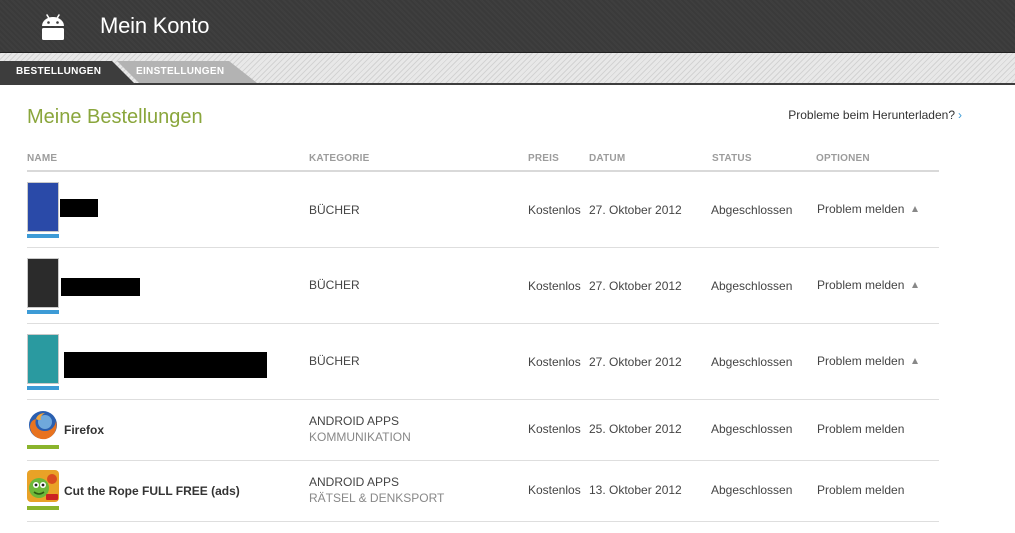  What do you see at coordinates (507, 69) in the screenshot?
I see `tab-bar: EINSTELLUNGEN BESTELLUNGEN` at bounding box center [507, 69].